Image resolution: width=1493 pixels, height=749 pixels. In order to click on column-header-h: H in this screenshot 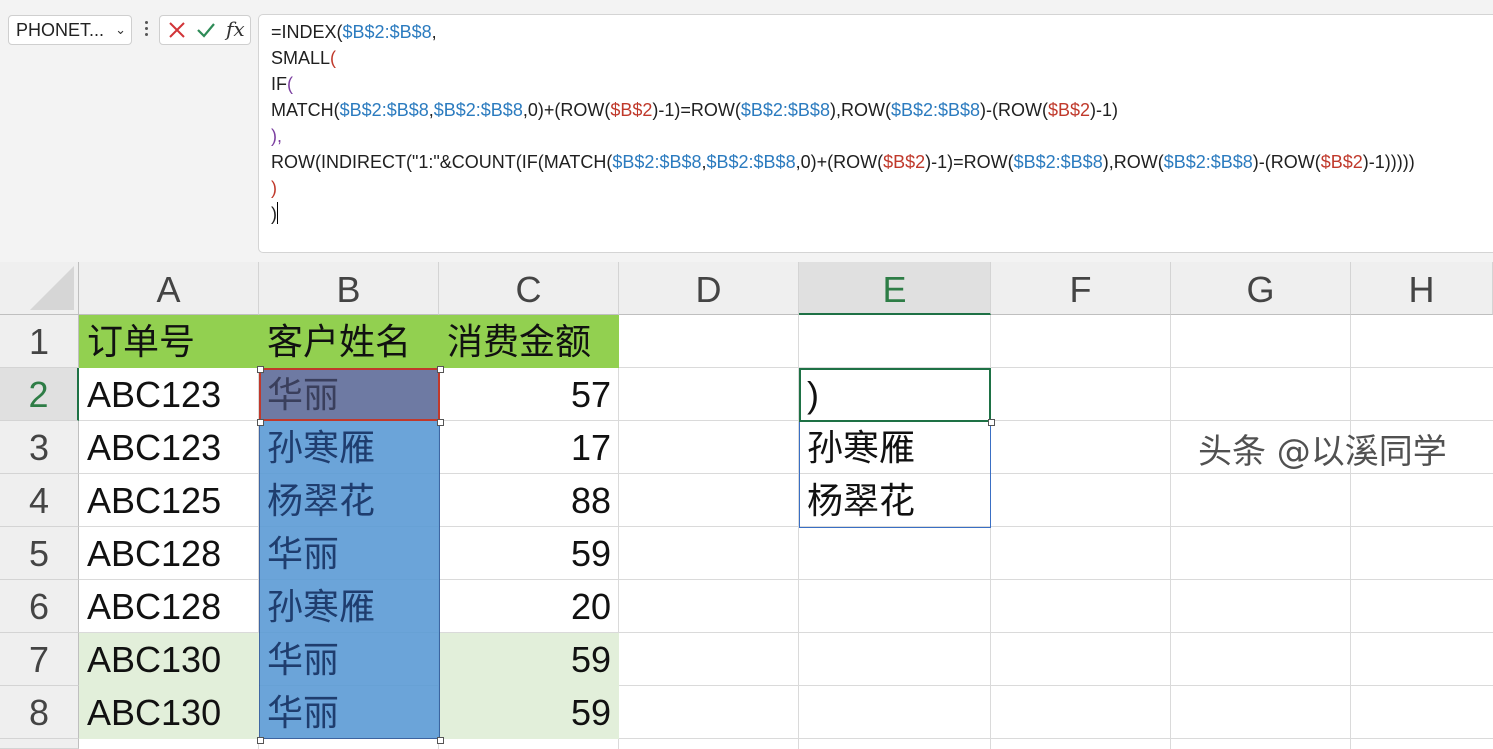, I will do `click(1422, 288)`.